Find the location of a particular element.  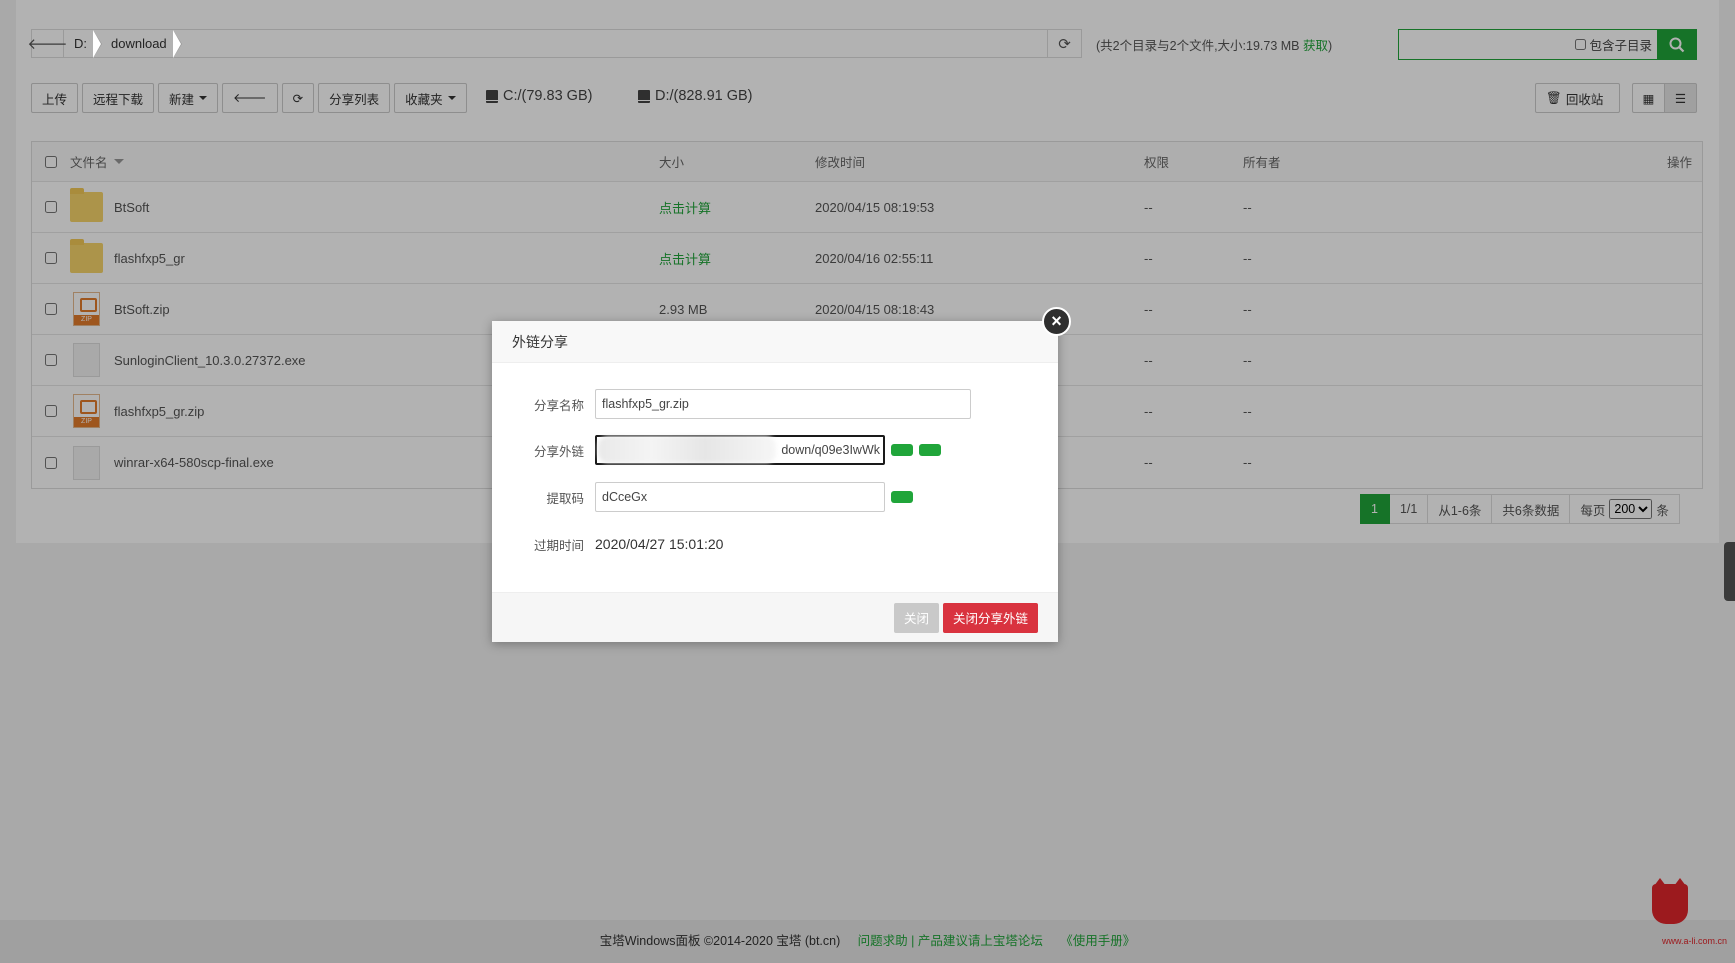

dialog-close-icon: × is located at coordinates (1056, 321).